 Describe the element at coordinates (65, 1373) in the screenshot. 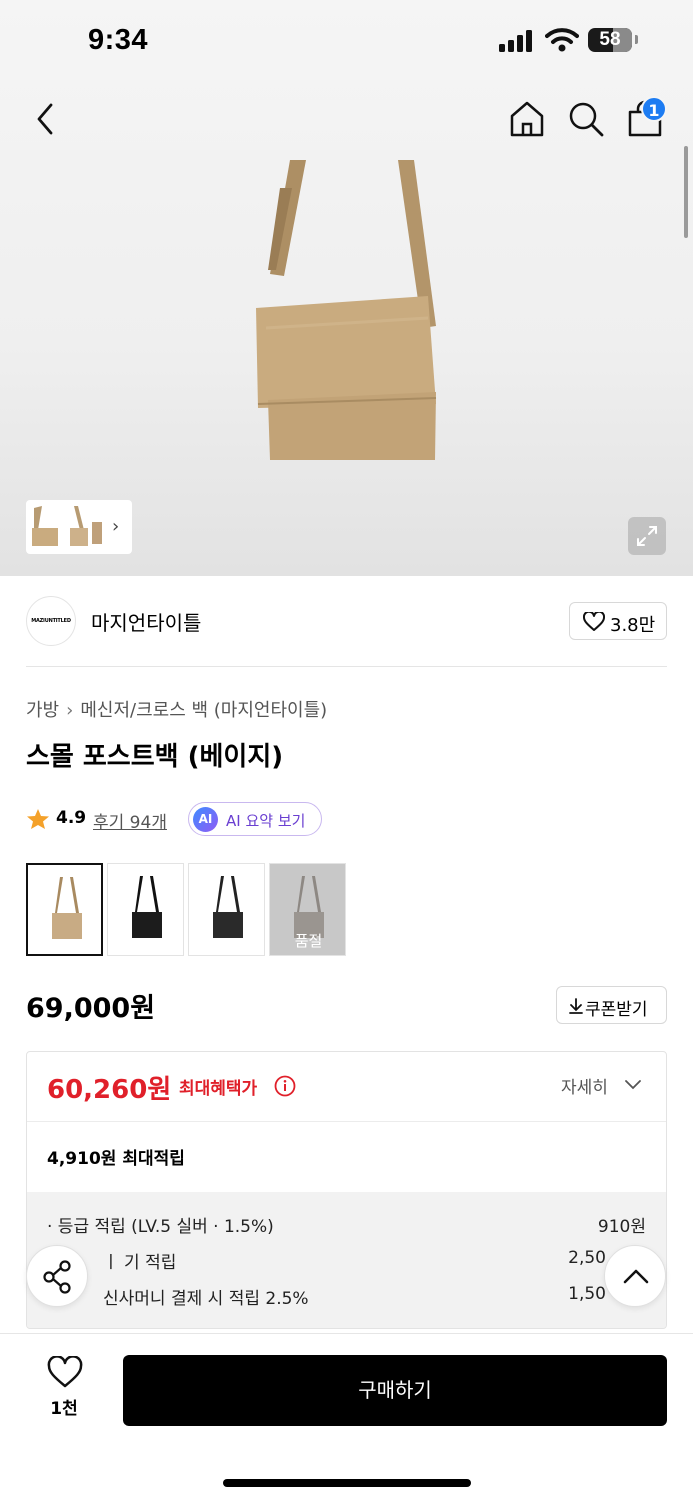

I see `wishlist-heart-icon` at that location.